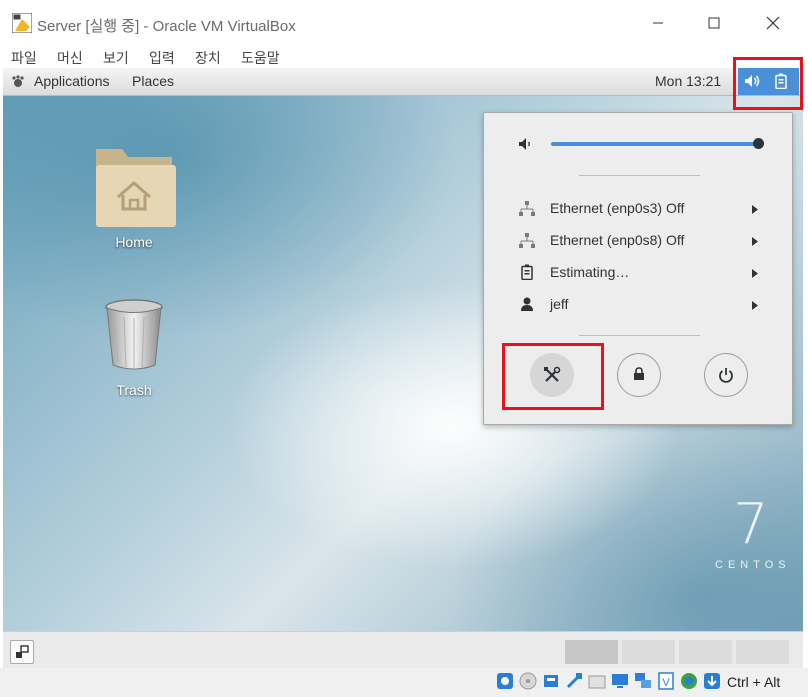  I want to click on desktop-icon-label: Home, so click(134, 242).